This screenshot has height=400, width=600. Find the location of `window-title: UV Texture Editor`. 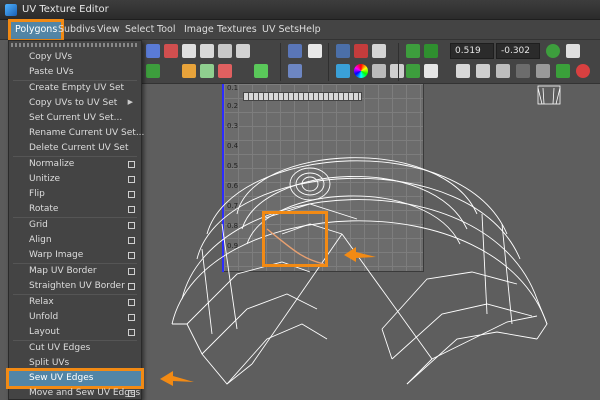

window-title: UV Texture Editor is located at coordinates (65, 9).